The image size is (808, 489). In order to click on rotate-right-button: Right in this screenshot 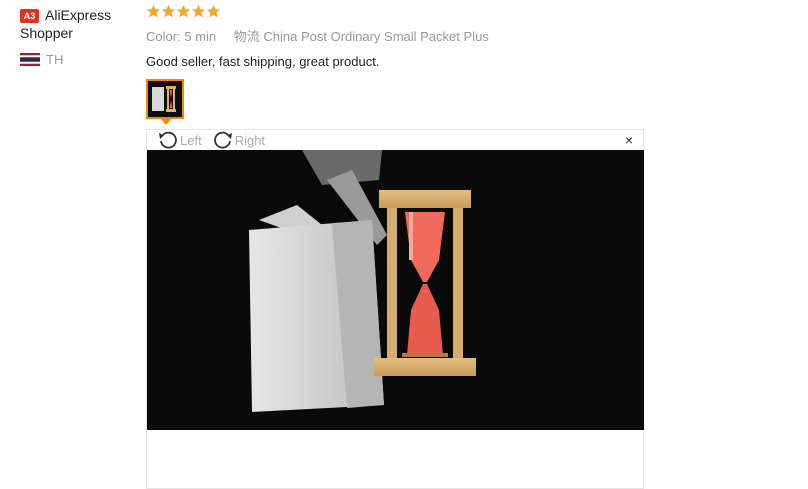, I will do `click(238, 140)`.